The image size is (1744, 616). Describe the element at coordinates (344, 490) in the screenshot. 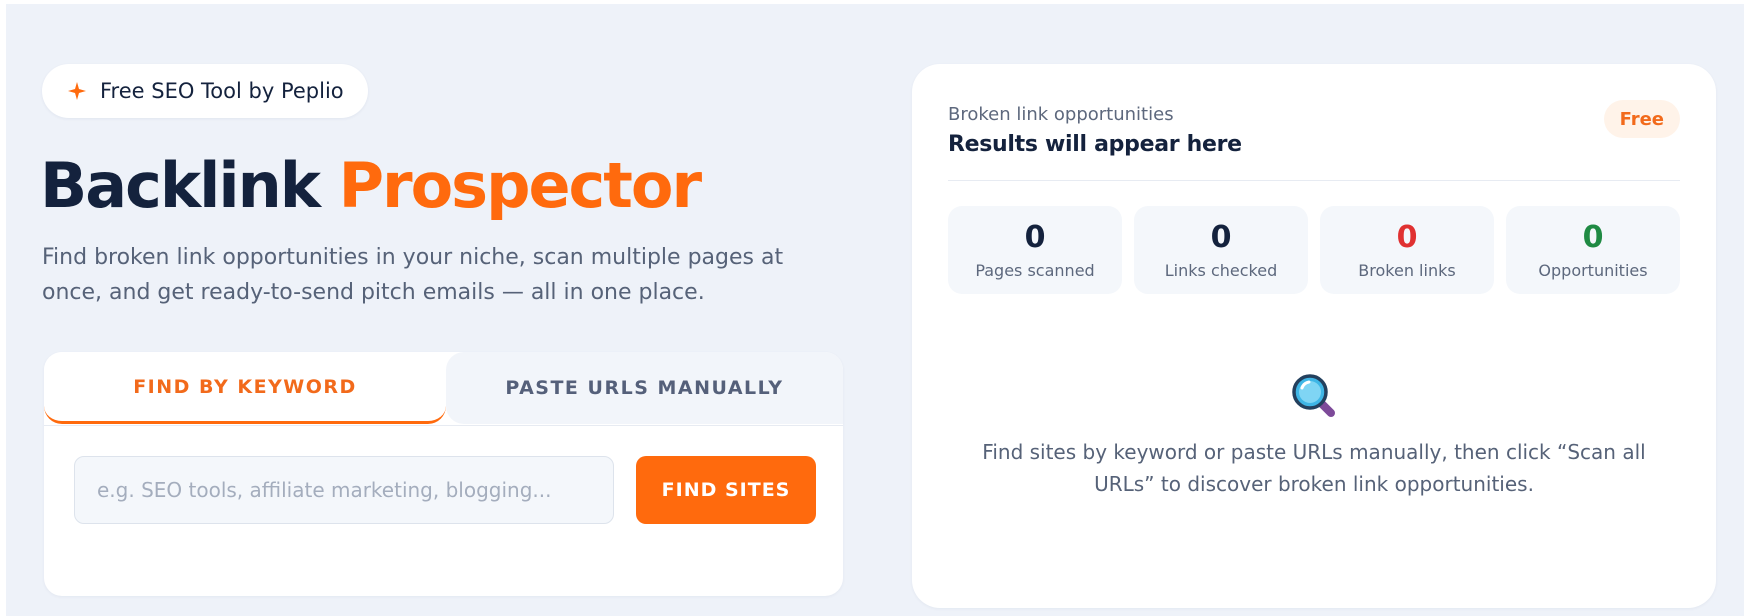

I see `keyword-input` at that location.